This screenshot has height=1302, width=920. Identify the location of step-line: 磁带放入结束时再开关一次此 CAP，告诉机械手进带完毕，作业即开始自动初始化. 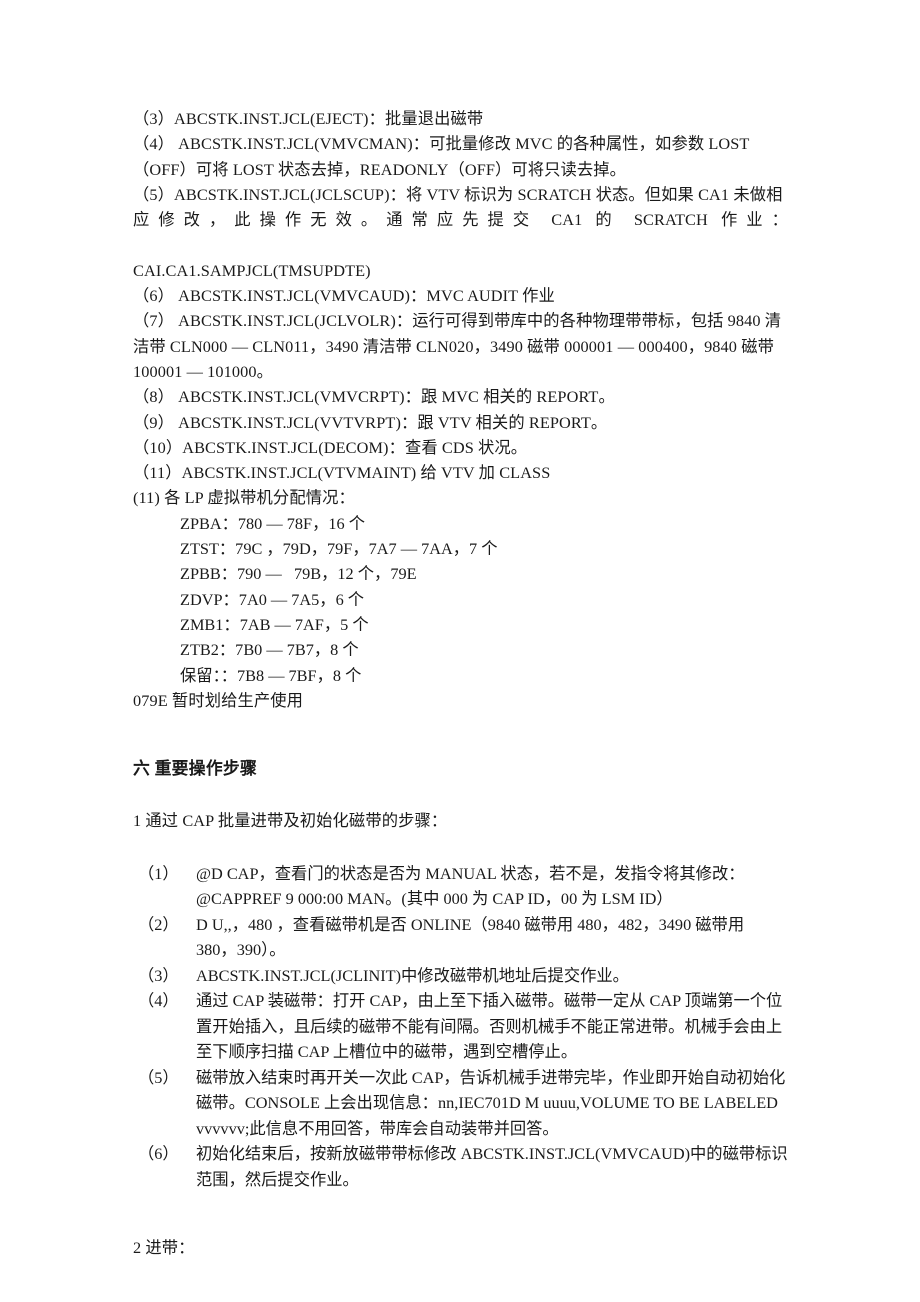
(491, 1077).